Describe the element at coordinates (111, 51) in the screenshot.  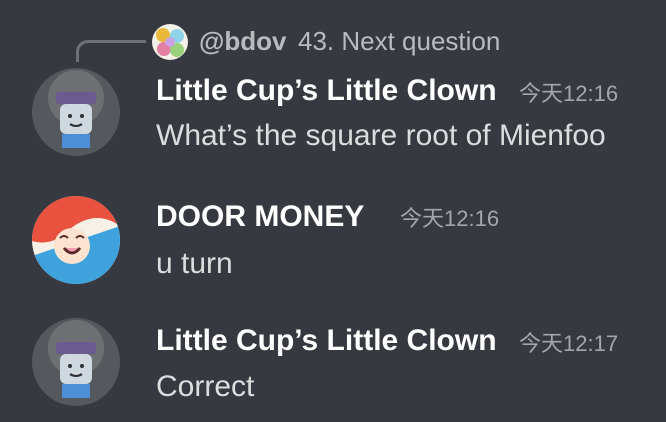
I see `reply-connector-line` at that location.